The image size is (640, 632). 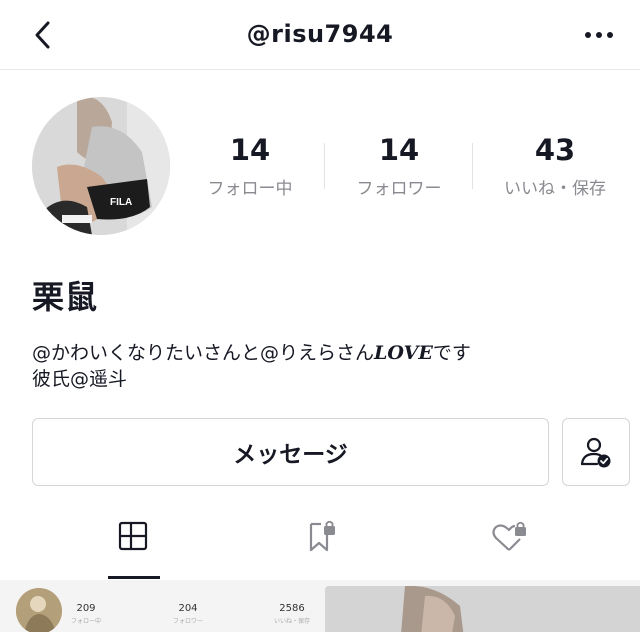 I want to click on bookmark-lock-icon, so click(x=322, y=536).